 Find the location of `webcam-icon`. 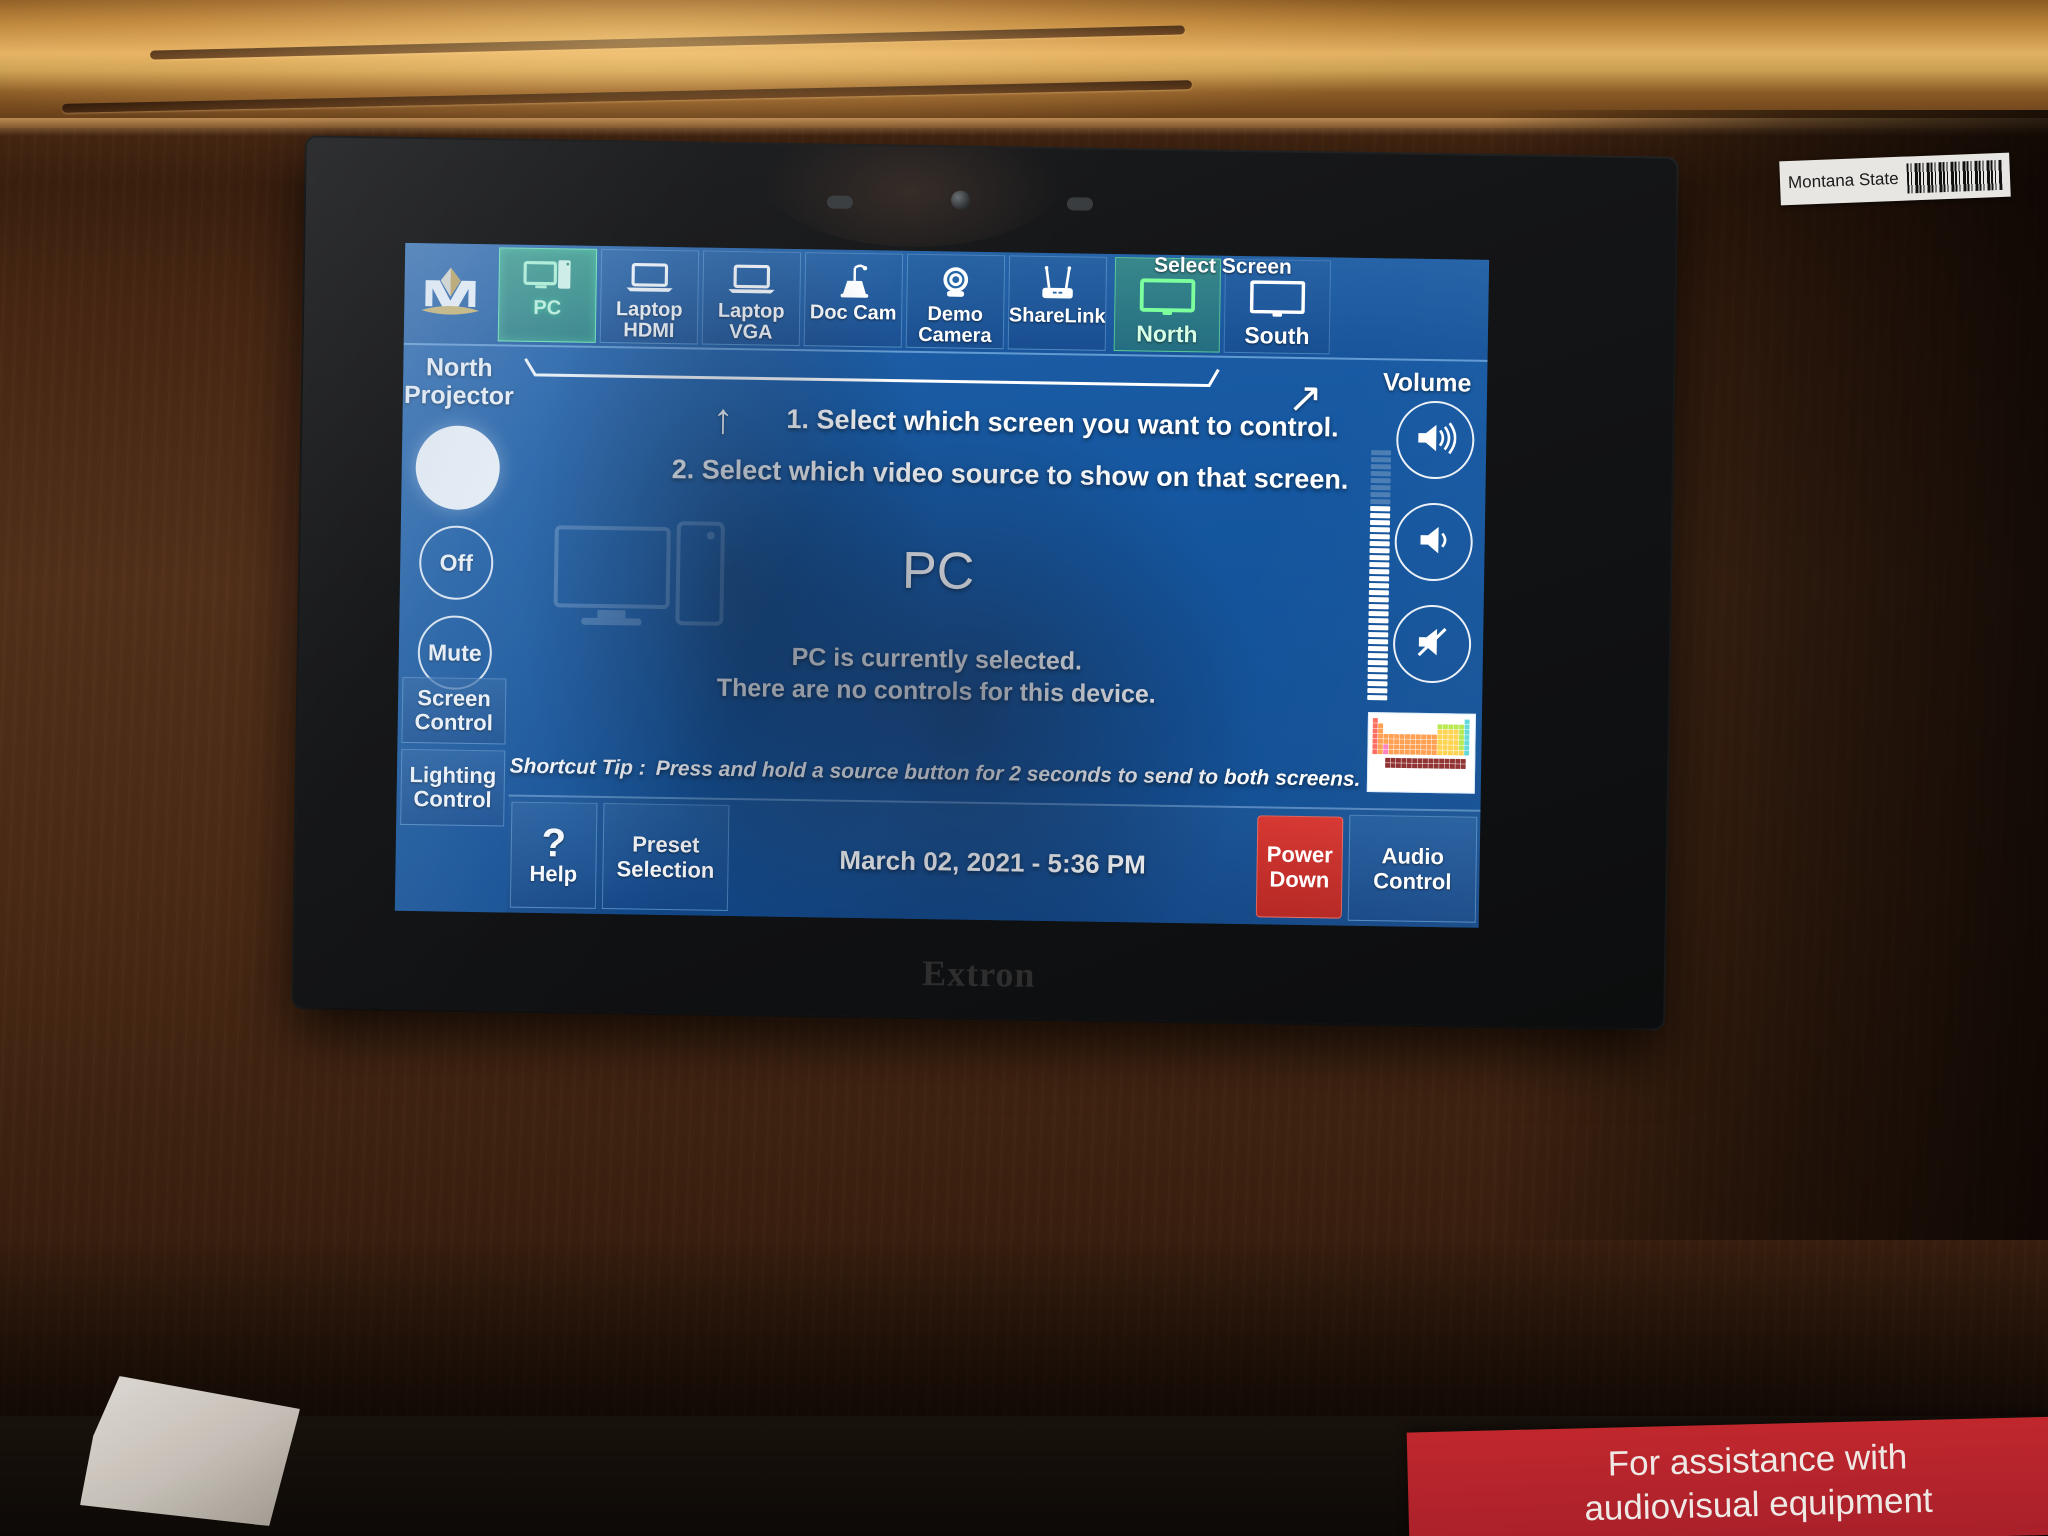

webcam-icon is located at coordinates (955, 282).